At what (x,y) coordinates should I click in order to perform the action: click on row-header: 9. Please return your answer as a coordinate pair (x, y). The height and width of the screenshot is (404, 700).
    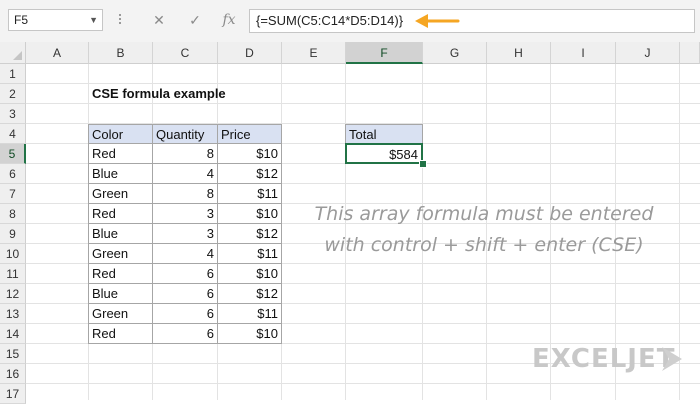
    Looking at the image, I should click on (13, 234).